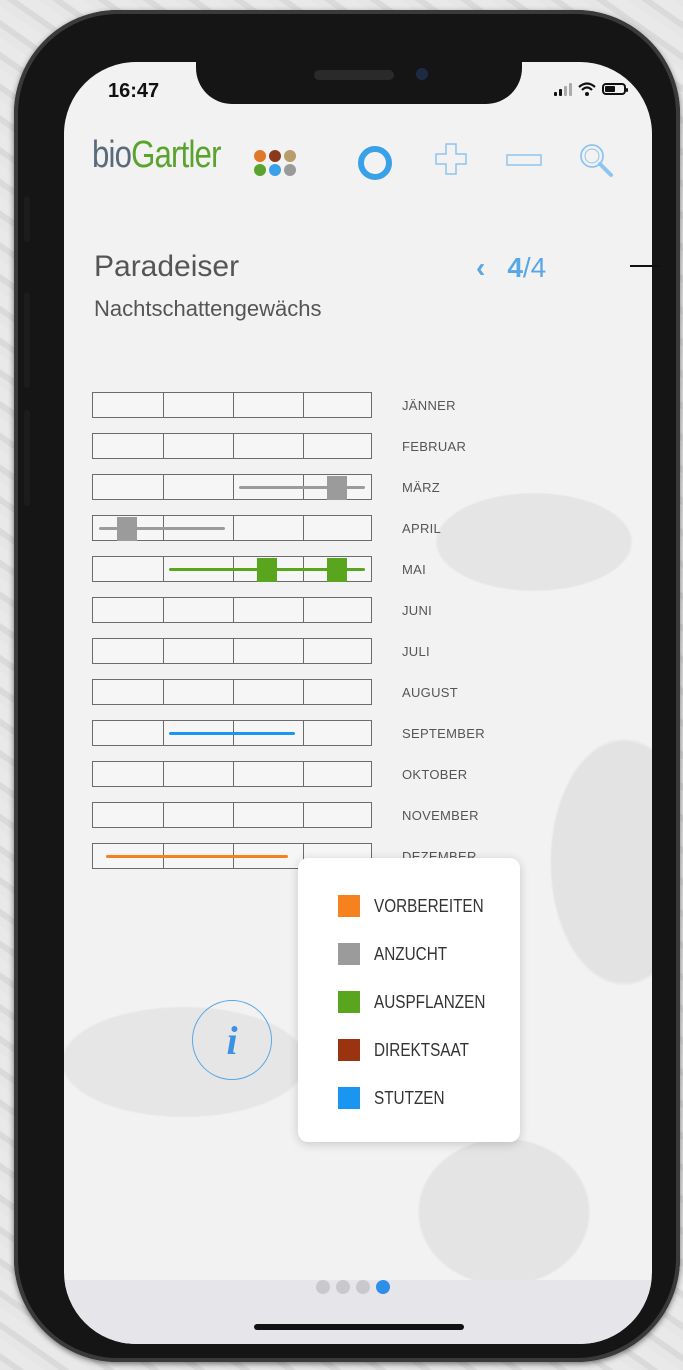  What do you see at coordinates (421, 1049) in the screenshot?
I see `legend-label: DIREKTSAAT` at bounding box center [421, 1049].